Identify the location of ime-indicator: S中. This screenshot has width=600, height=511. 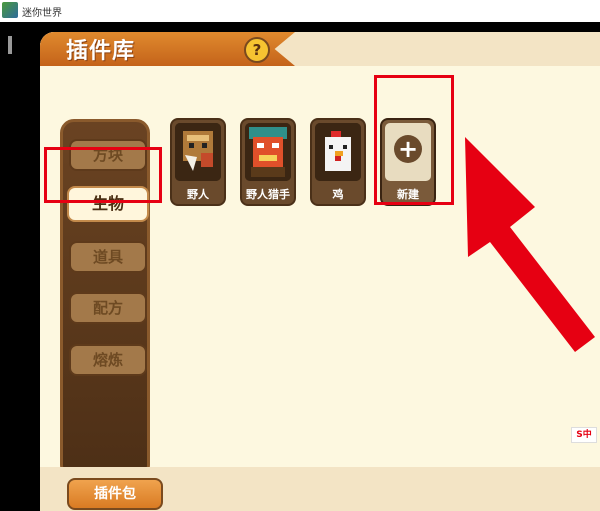
(584, 435).